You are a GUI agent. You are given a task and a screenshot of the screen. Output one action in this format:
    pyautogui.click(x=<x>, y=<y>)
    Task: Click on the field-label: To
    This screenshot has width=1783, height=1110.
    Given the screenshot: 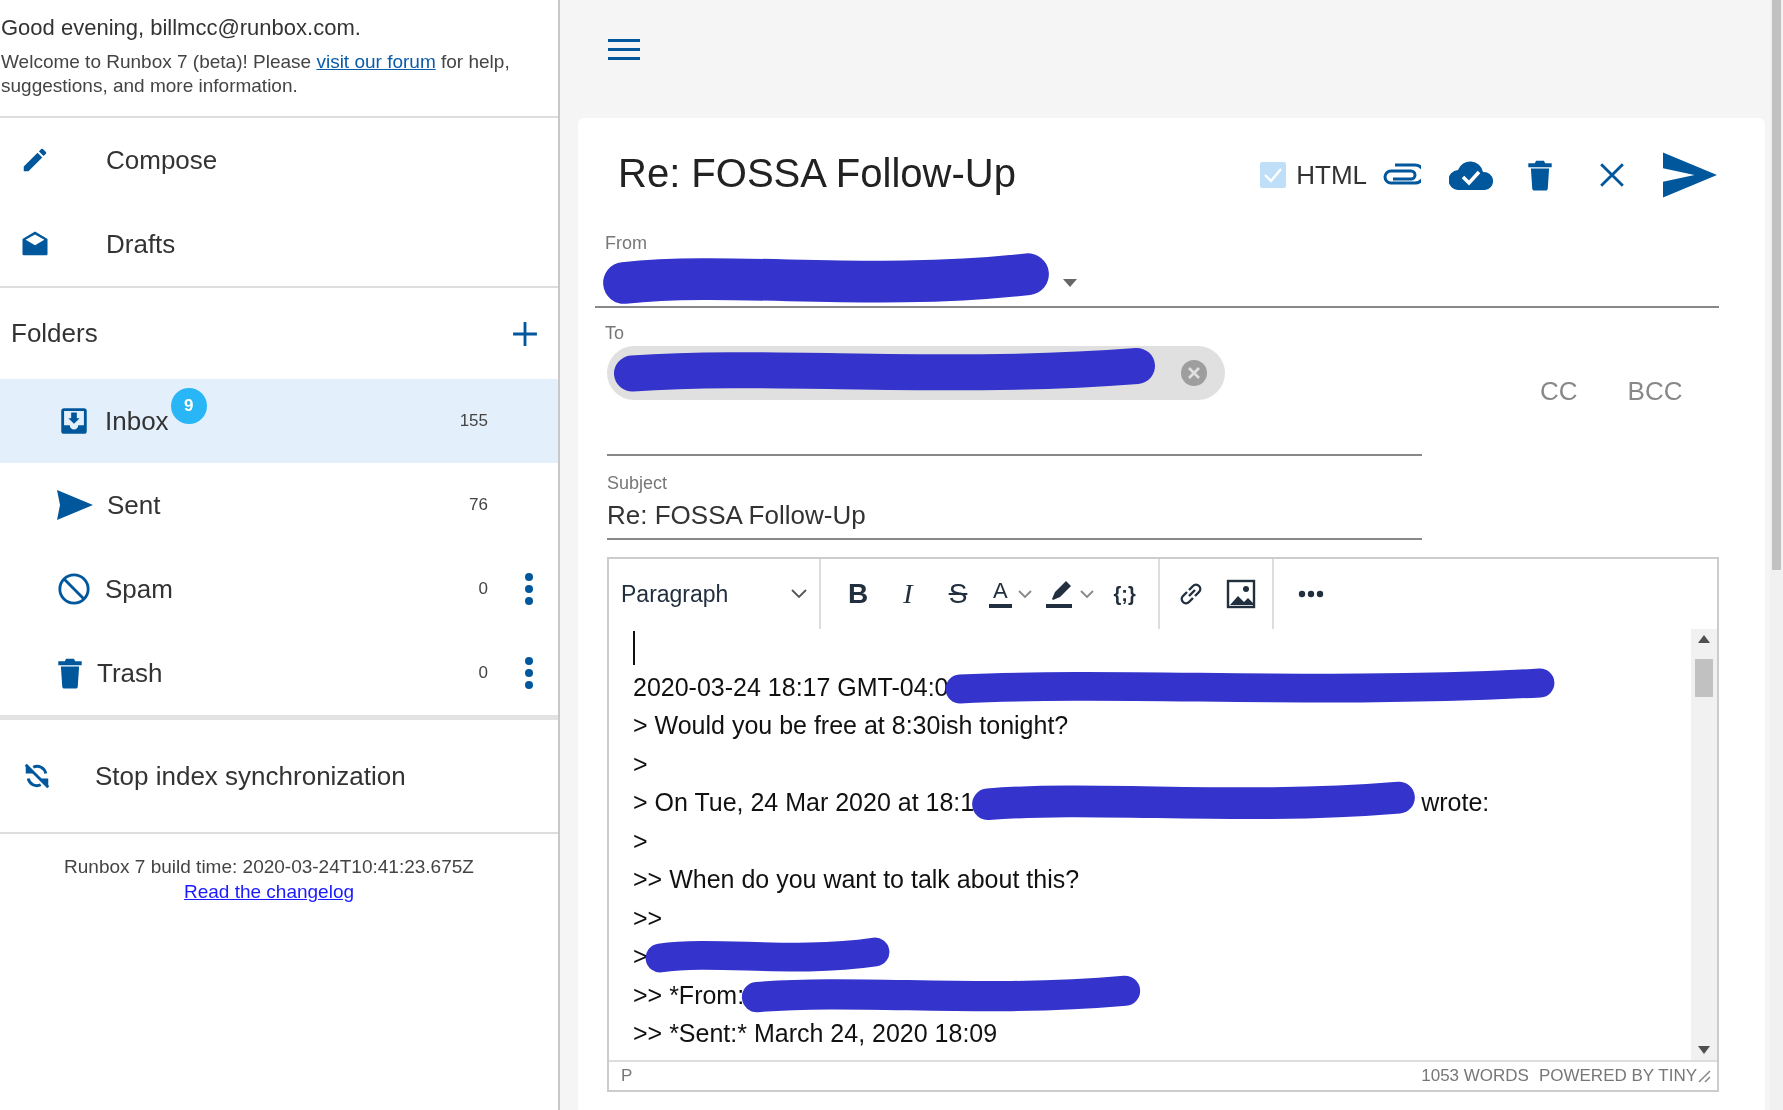 What is the action you would take?
    pyautogui.click(x=615, y=333)
    